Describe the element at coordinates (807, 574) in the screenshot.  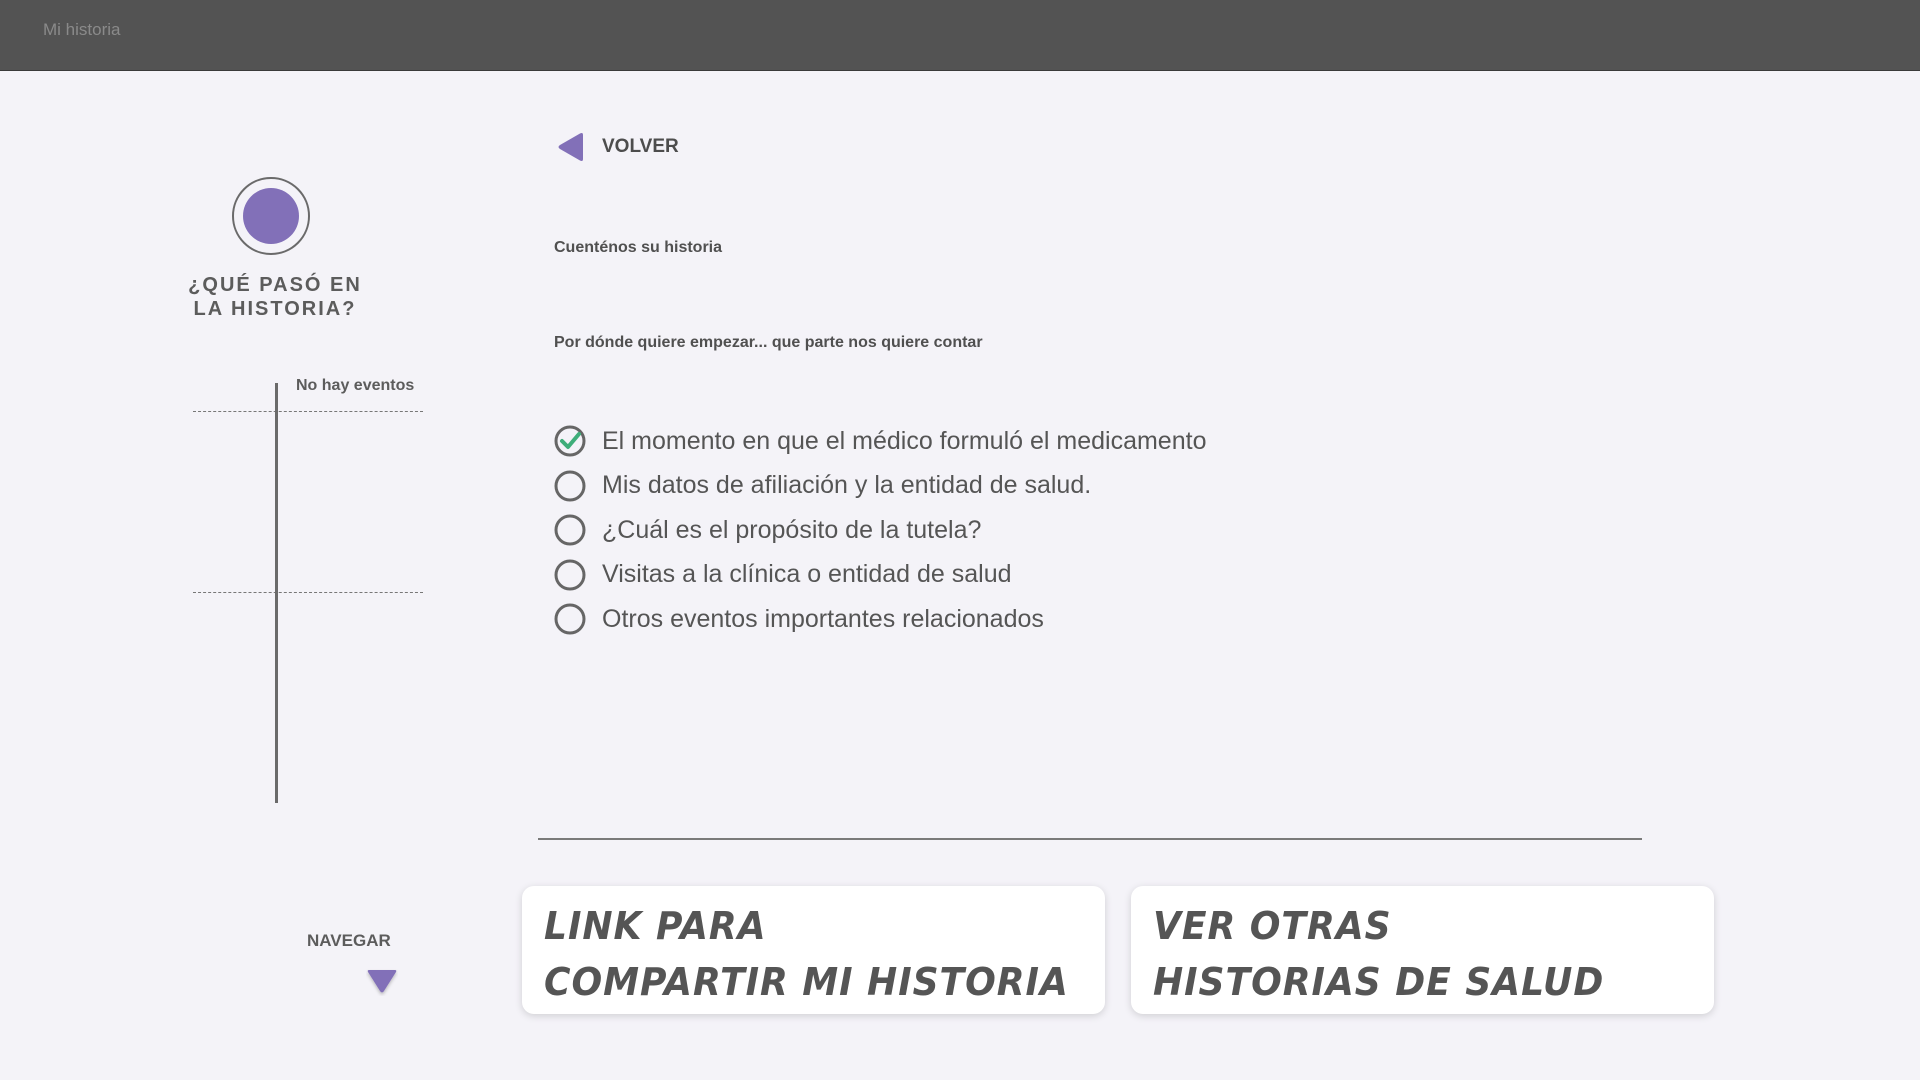
I see `option-label: Visitas a la clínica o entidad de salud` at that location.